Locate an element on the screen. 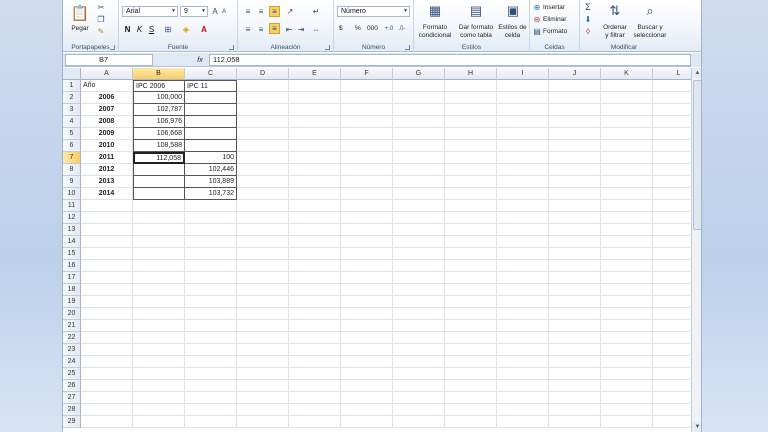 The height and width of the screenshot is (432, 768). cell-d18 is located at coordinates (263, 290).